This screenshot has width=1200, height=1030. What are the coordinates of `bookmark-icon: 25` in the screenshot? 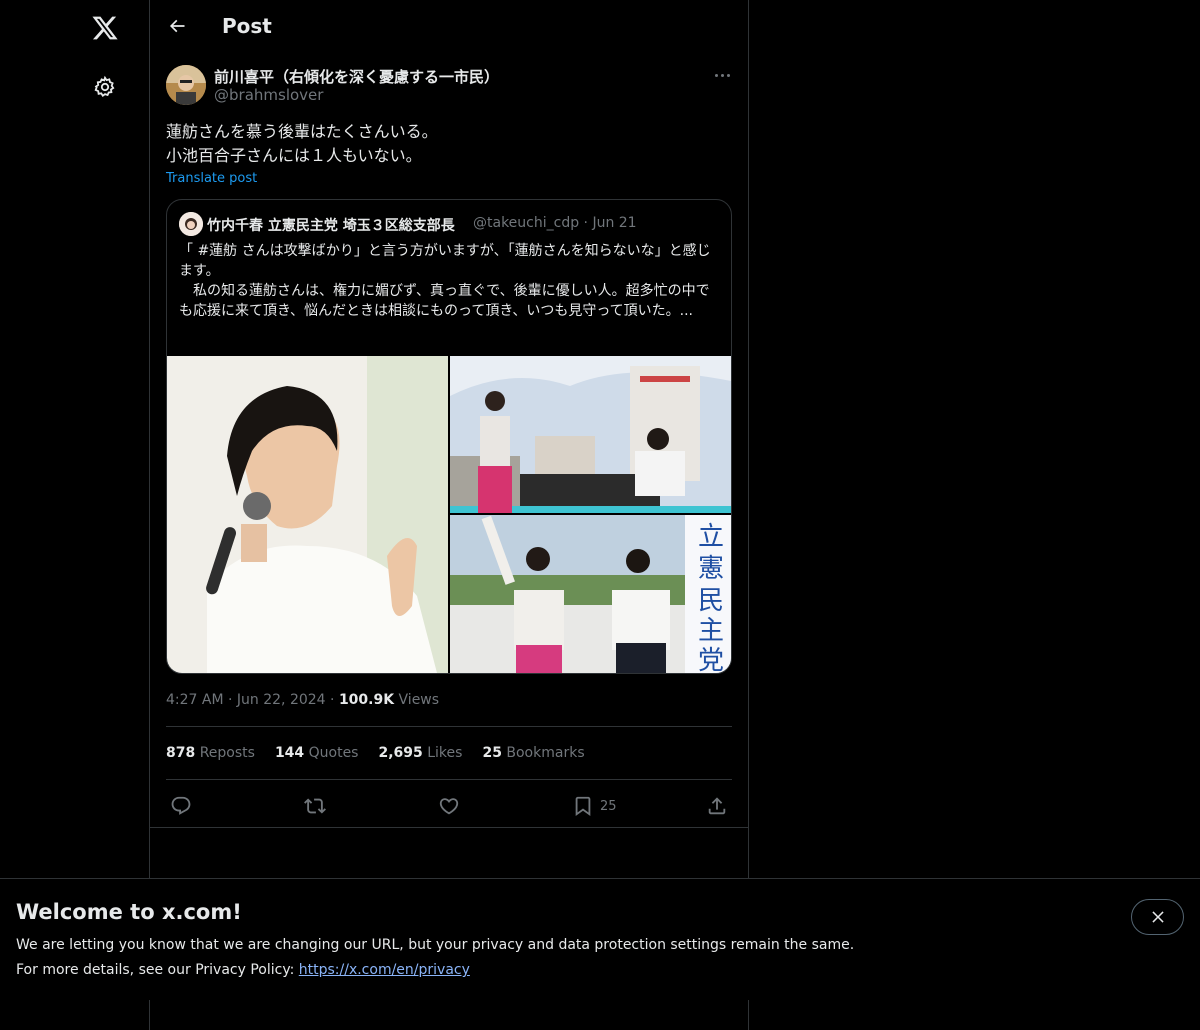 It's located at (594, 806).